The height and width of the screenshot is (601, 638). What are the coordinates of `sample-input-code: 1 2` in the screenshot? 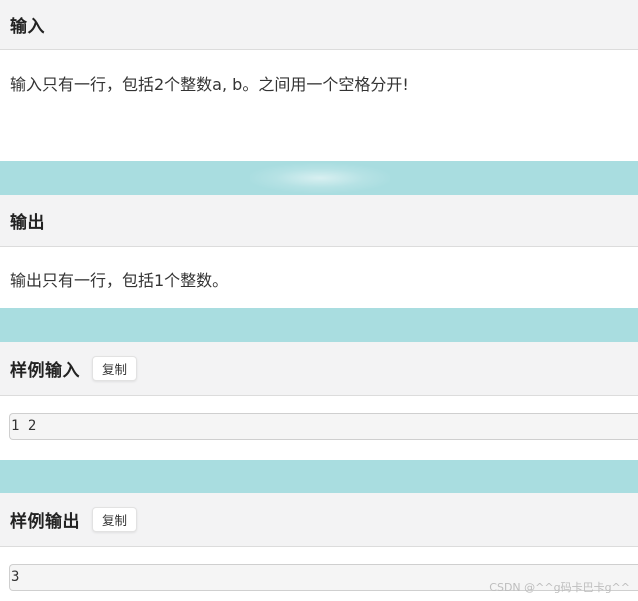 It's located at (323, 426).